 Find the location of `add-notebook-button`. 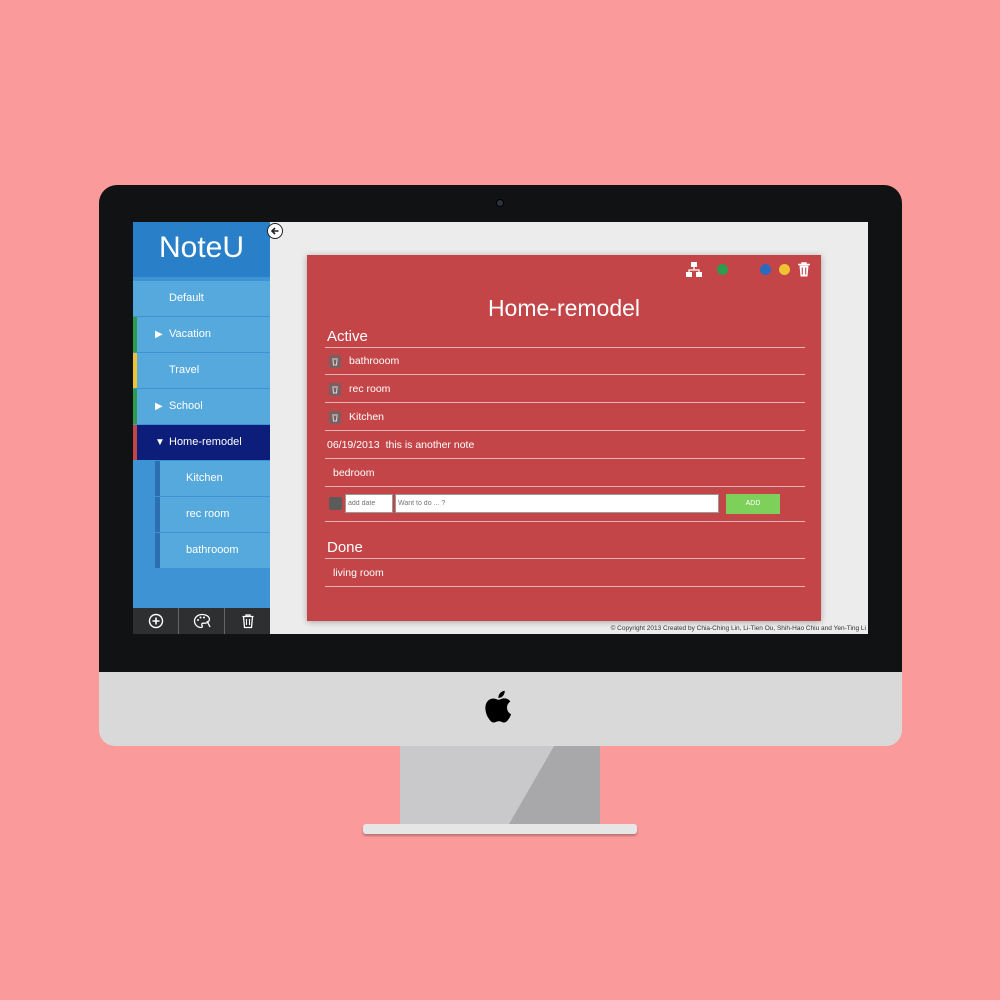

add-notebook-button is located at coordinates (156, 621).